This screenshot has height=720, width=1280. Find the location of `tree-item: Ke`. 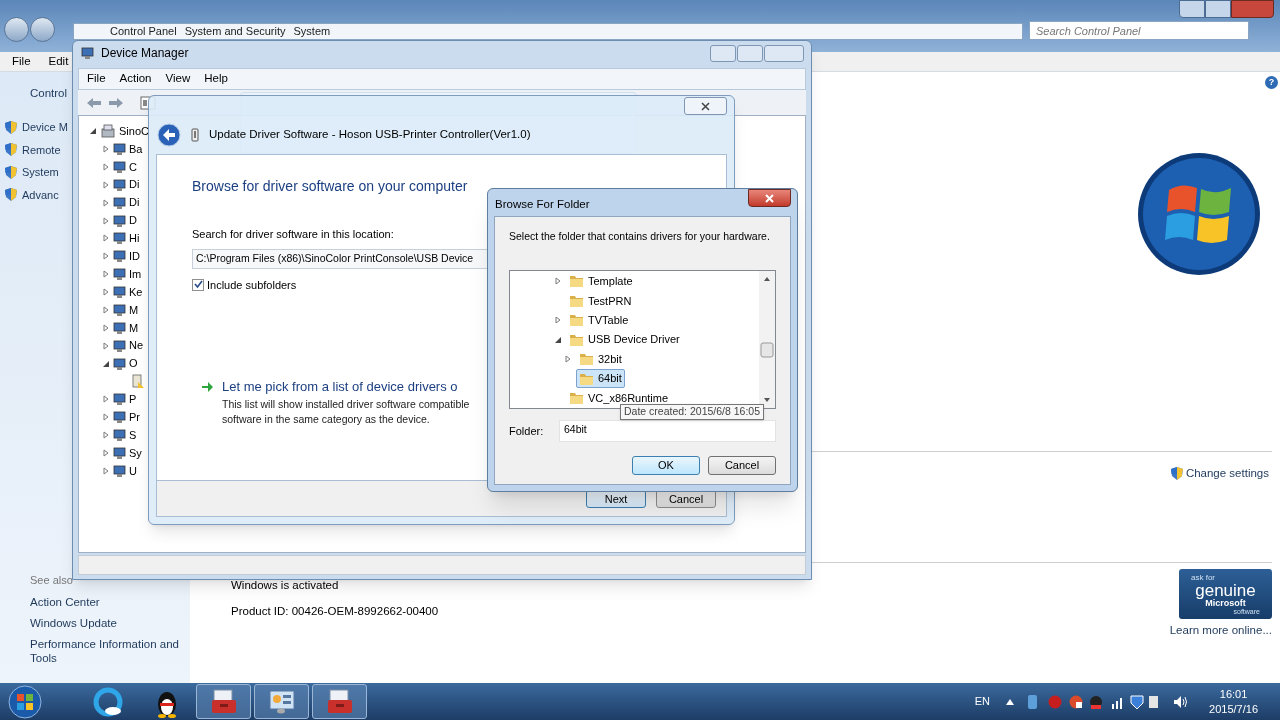

tree-item: Ke is located at coordinates (136, 292).